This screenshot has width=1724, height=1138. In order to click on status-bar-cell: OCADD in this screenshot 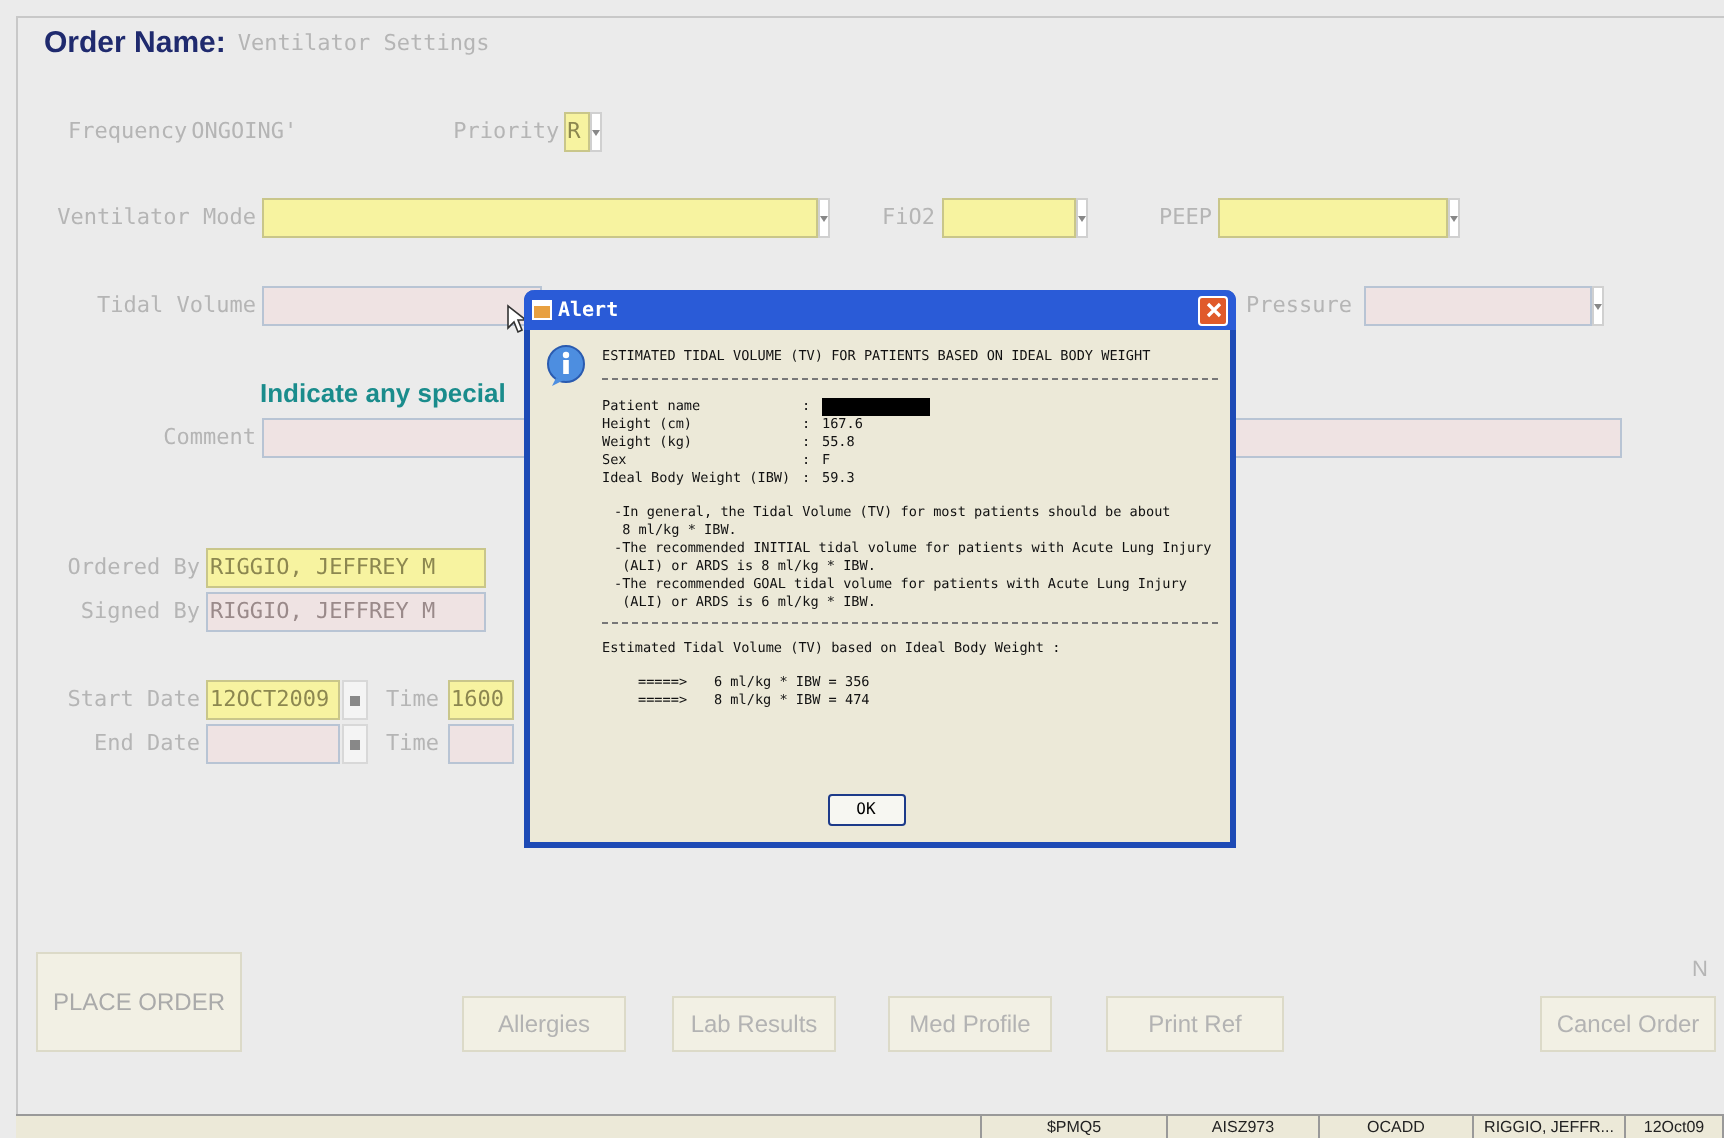, I will do `click(1397, 1127)`.